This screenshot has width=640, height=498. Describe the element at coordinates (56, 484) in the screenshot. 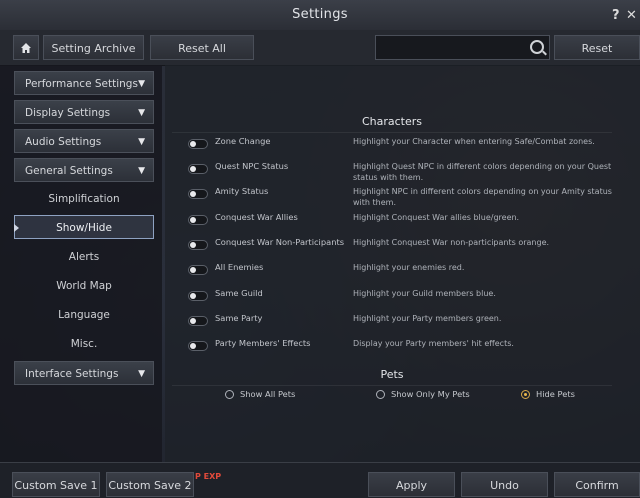

I see `custom-save-1-button: Custom Save 1` at that location.